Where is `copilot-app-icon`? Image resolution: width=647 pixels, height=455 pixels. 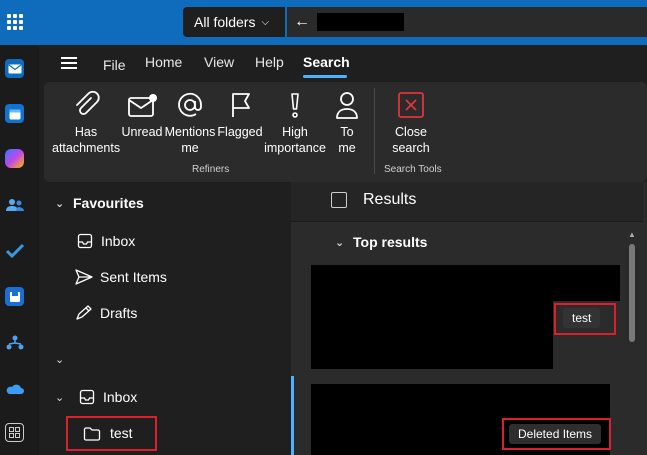
copilot-app-icon is located at coordinates (14, 158).